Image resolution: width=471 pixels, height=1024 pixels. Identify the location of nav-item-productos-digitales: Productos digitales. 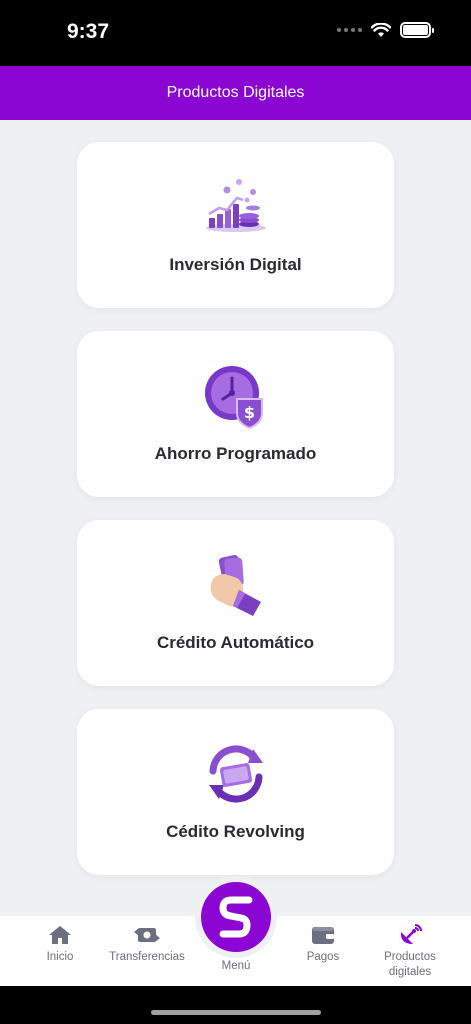
(410, 951).